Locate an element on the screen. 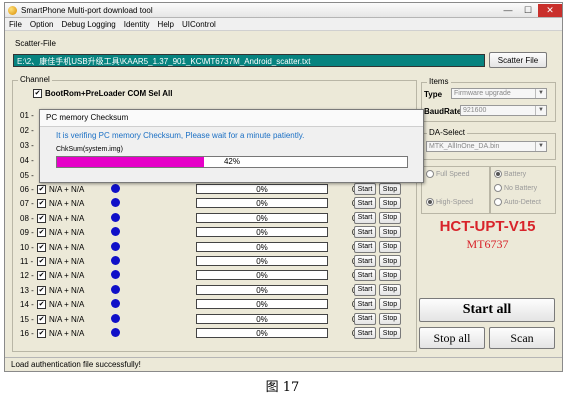  row-label-03: 03 - is located at coordinates (27, 145).